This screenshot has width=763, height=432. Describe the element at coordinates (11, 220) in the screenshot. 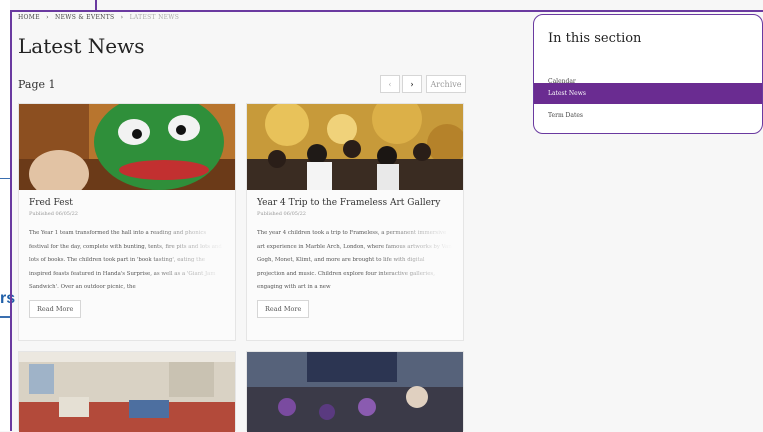

I see `viewport-frame-left` at that location.